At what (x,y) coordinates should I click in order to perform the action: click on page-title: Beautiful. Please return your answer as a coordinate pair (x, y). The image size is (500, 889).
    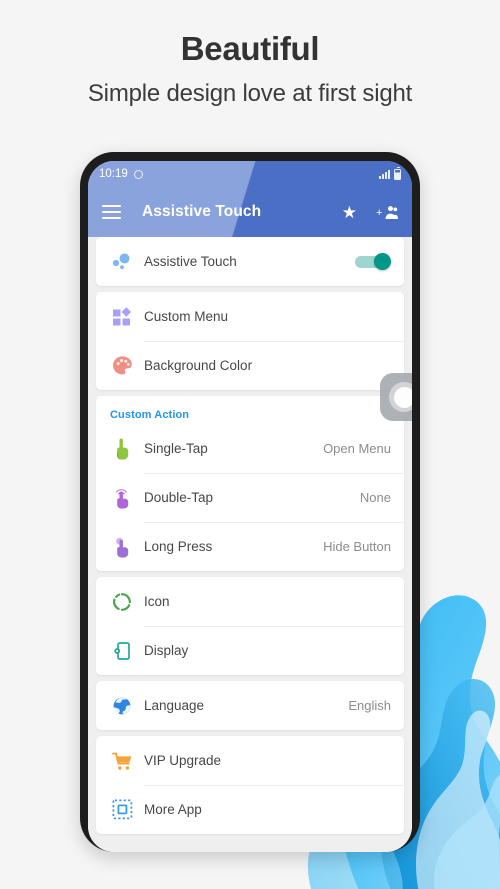
    Looking at the image, I should click on (250, 48).